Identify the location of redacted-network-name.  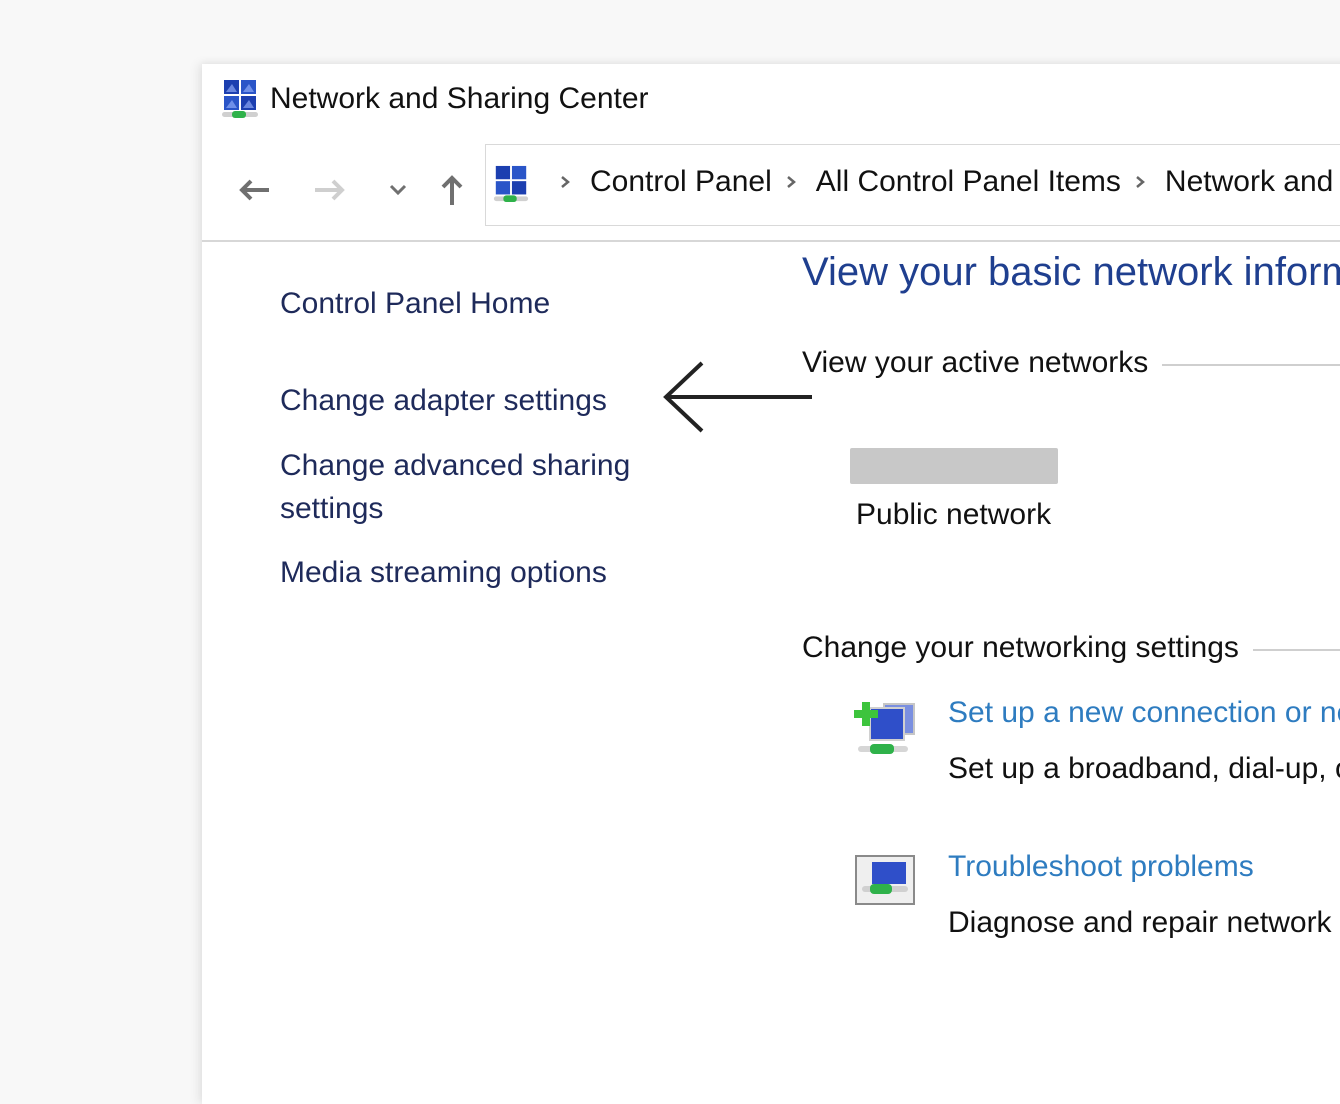
(954, 466).